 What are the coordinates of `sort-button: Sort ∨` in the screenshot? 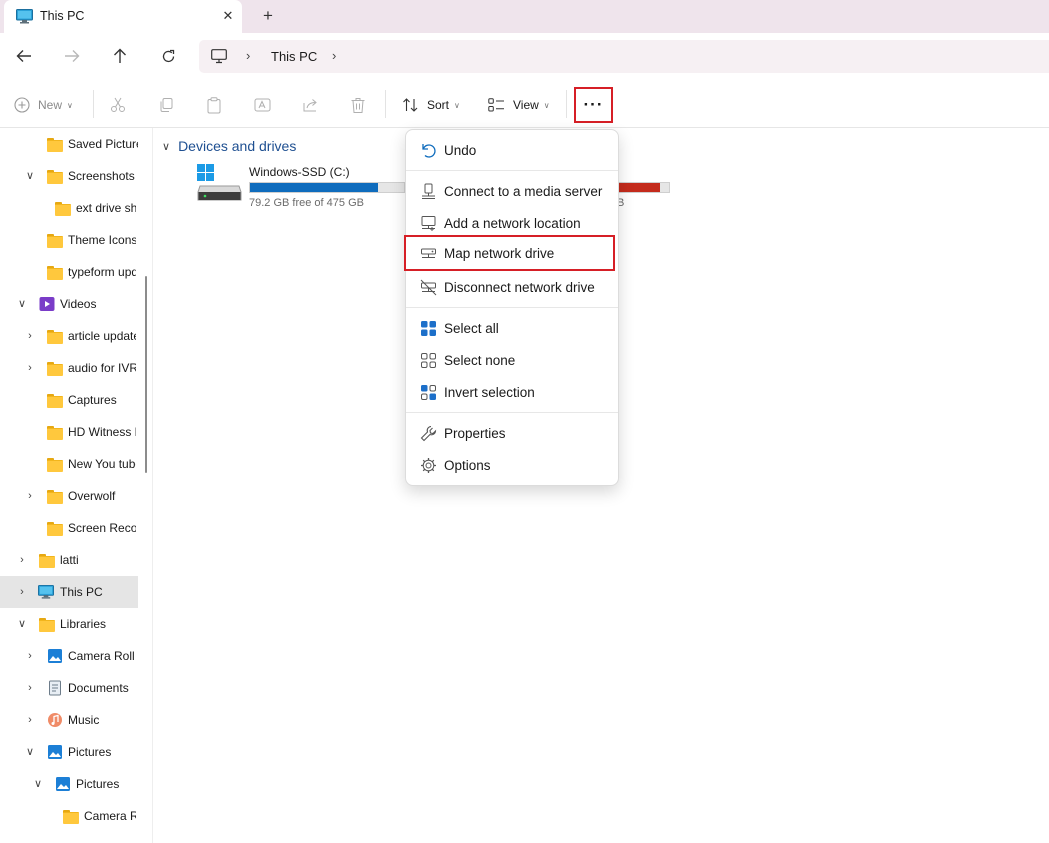 It's located at (431, 105).